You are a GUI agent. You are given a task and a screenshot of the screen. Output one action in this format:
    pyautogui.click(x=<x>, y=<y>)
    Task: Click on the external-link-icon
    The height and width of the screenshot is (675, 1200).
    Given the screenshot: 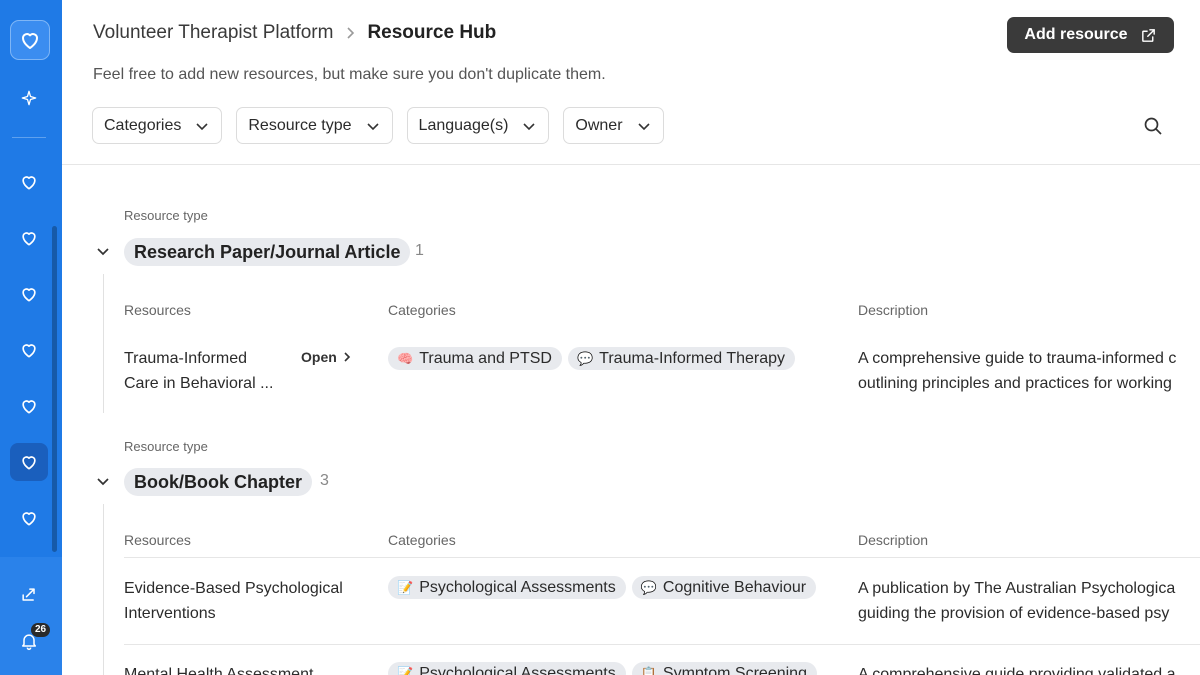 What is the action you would take?
    pyautogui.click(x=1148, y=35)
    